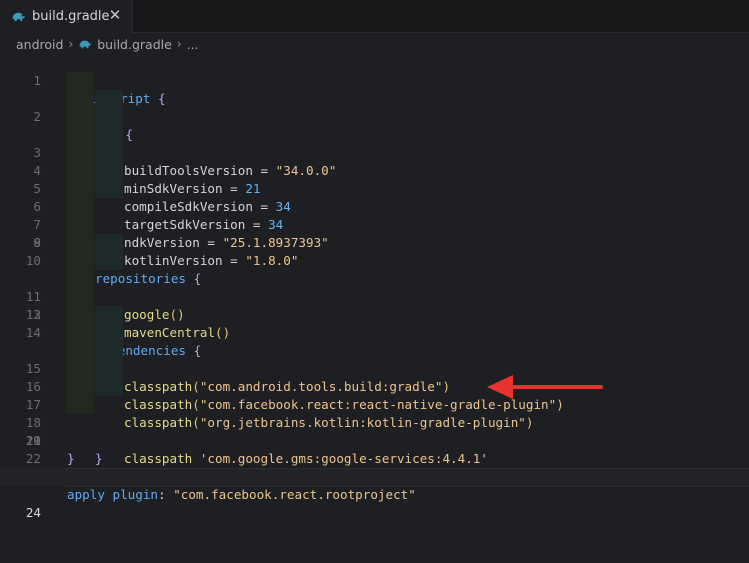  I want to click on code-line-current: 24, so click(374, 494).